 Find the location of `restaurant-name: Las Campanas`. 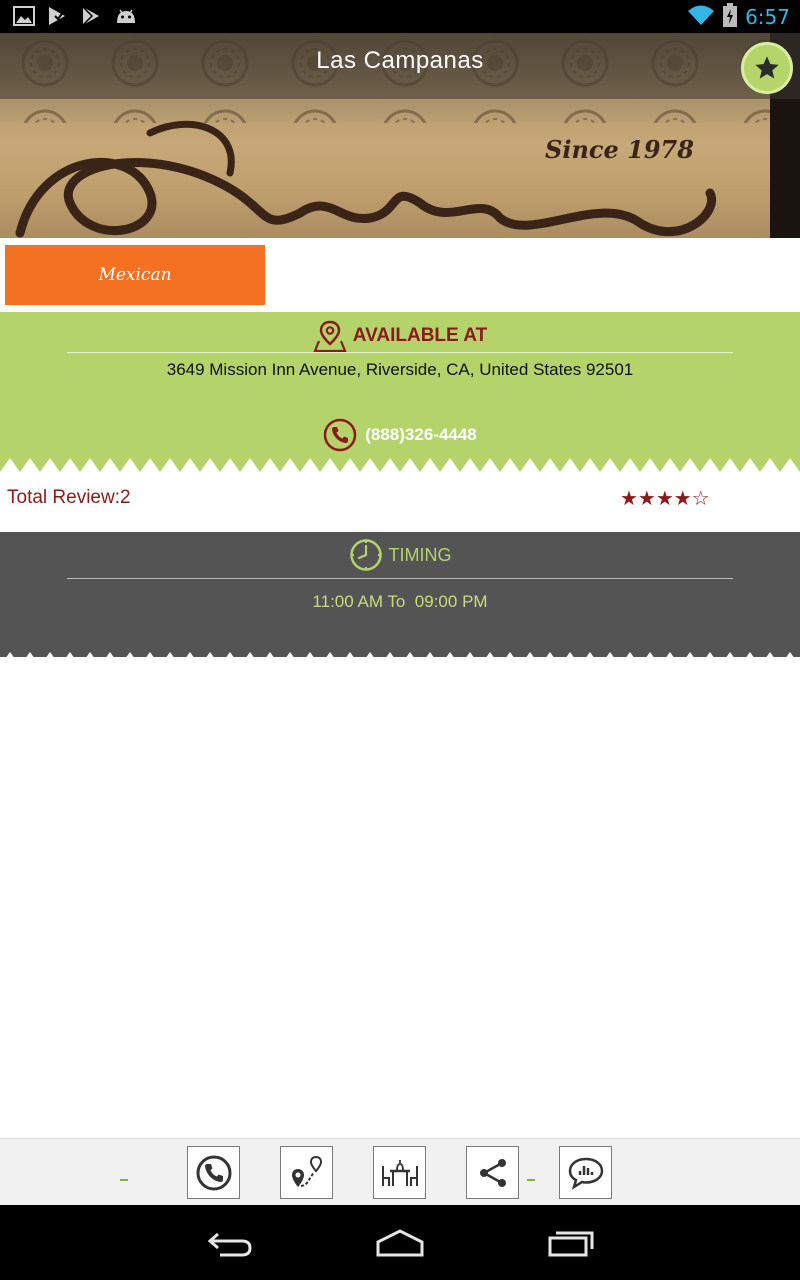

restaurant-name: Las Campanas is located at coordinates (400, 60).